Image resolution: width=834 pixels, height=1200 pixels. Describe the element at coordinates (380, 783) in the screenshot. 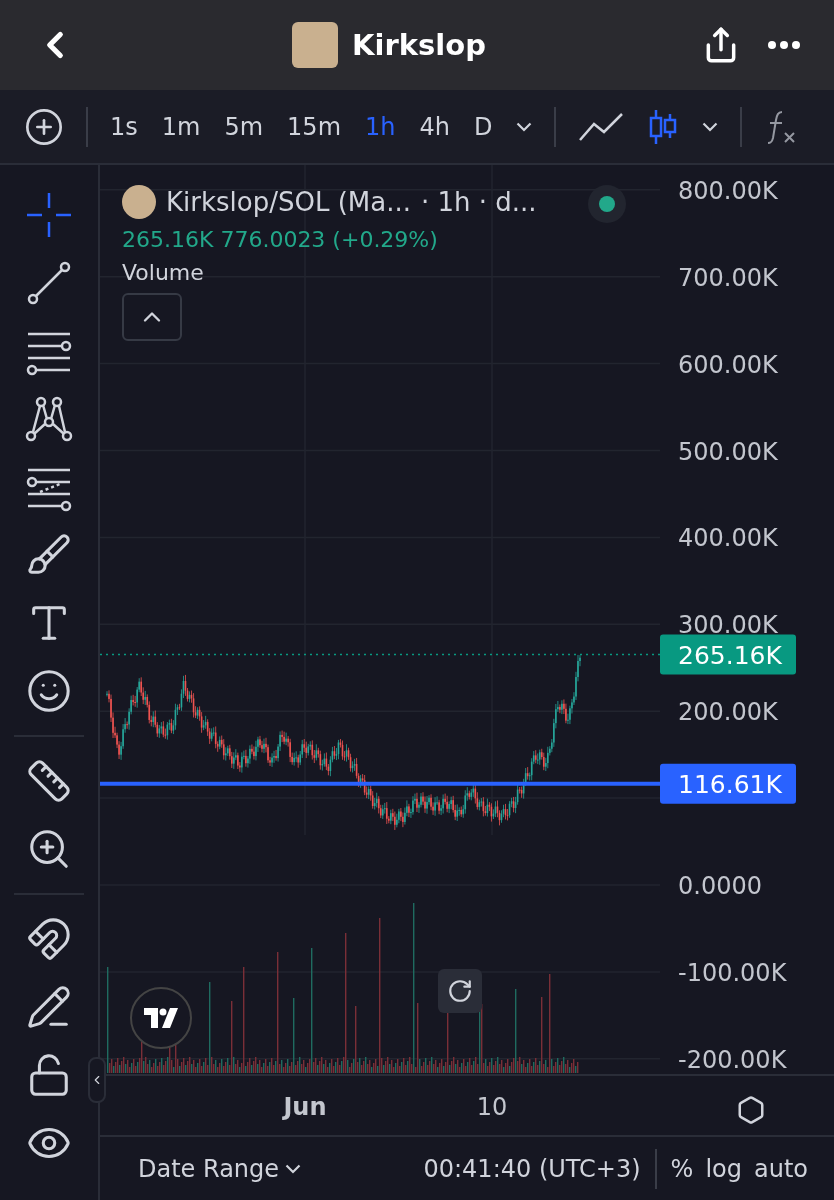

I see `horizontal-line` at that location.